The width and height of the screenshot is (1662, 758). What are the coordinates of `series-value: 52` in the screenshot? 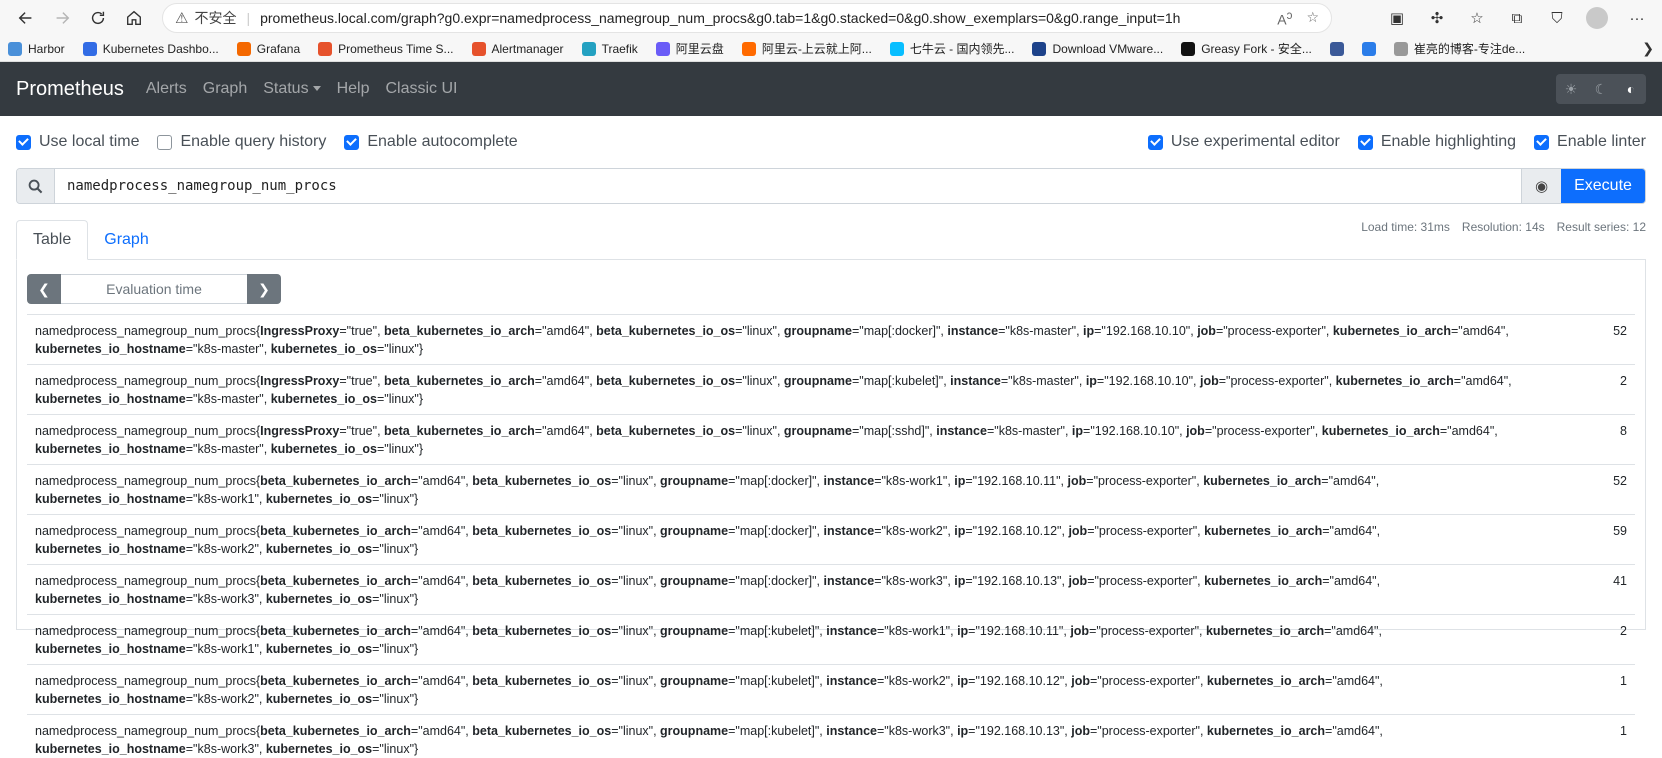 It's located at (1620, 481).